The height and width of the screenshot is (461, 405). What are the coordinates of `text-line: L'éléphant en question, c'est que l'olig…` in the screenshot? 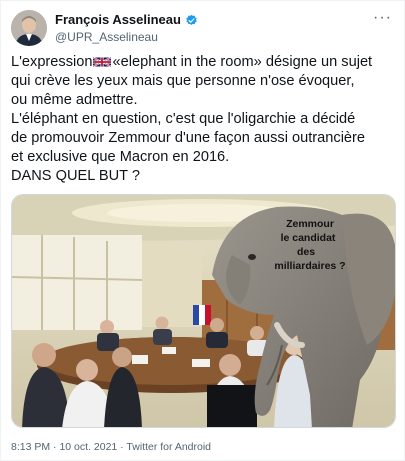 It's located at (183, 119).